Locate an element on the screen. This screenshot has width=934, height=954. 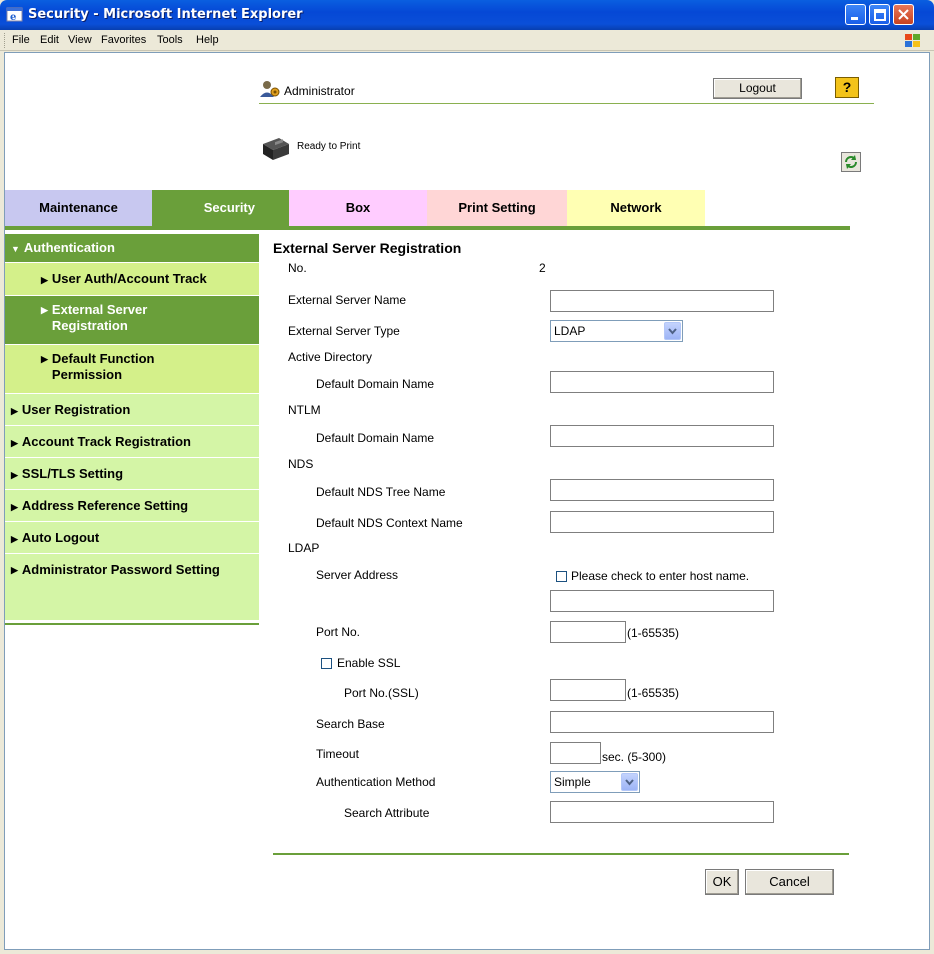
sidebar-item-authentication: ▼ Authentication is located at coordinates (132, 248).